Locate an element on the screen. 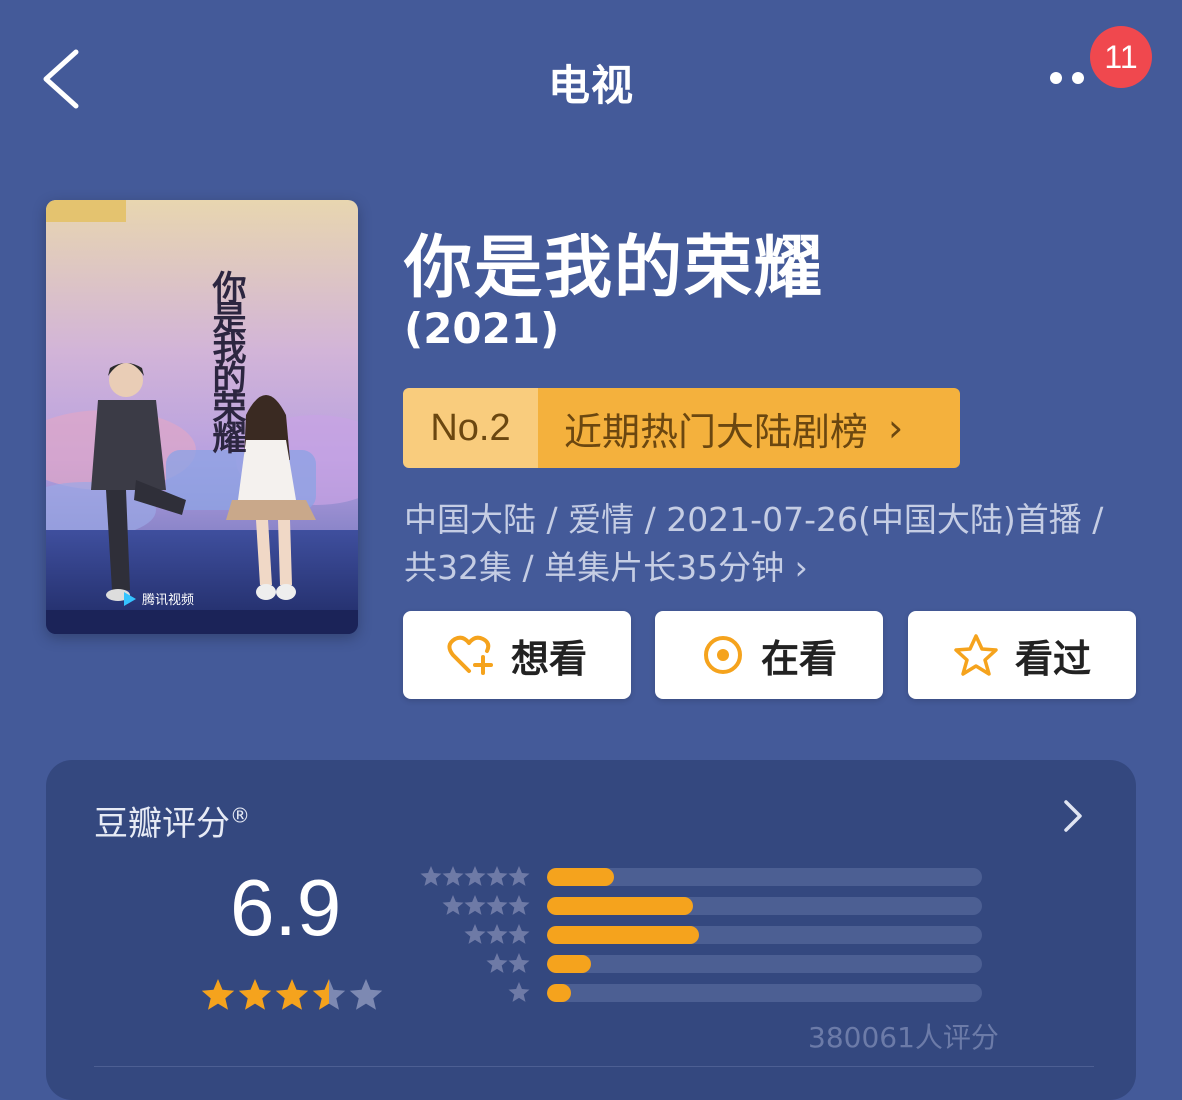 The width and height of the screenshot is (1182, 1100). movie-title: 你是我的荣耀 is located at coordinates (614, 268).